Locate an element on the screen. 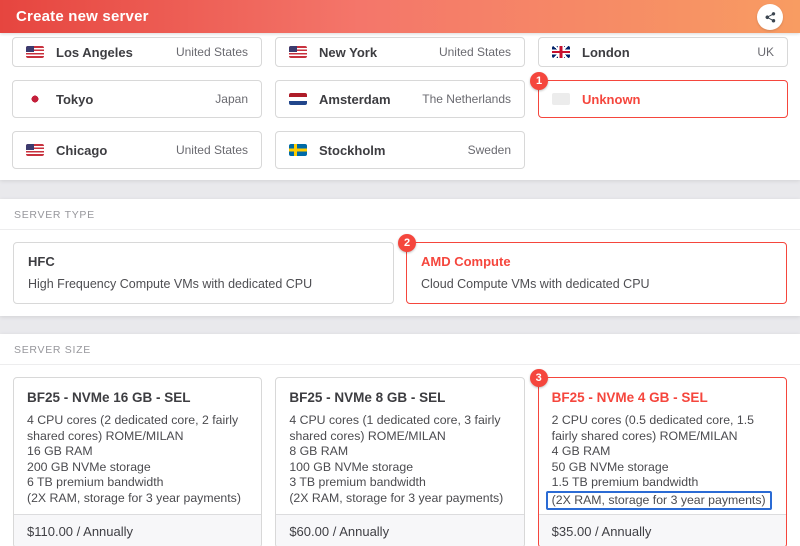 Image resolution: width=800 pixels, height=546 pixels. server-size-name: BF25 - NVMe 16 GB - SEL is located at coordinates (109, 397).